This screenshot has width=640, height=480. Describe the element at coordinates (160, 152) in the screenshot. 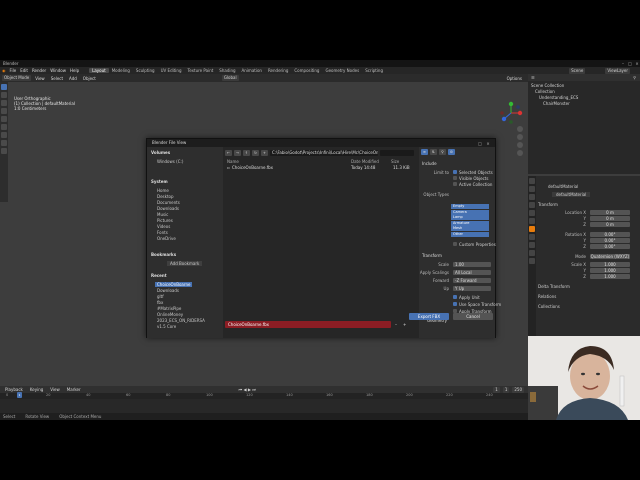

I see `volumes-header: Volumes` at that location.